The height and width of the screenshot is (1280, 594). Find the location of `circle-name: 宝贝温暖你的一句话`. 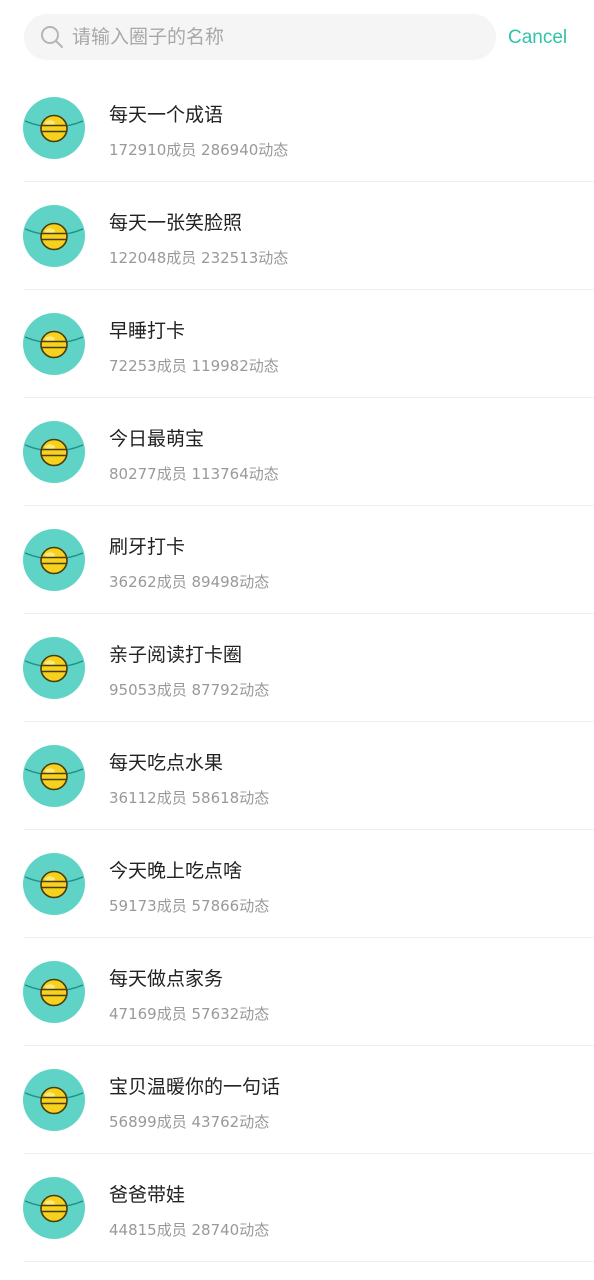

circle-name: 宝贝温暖你的一句话 is located at coordinates (195, 1087).